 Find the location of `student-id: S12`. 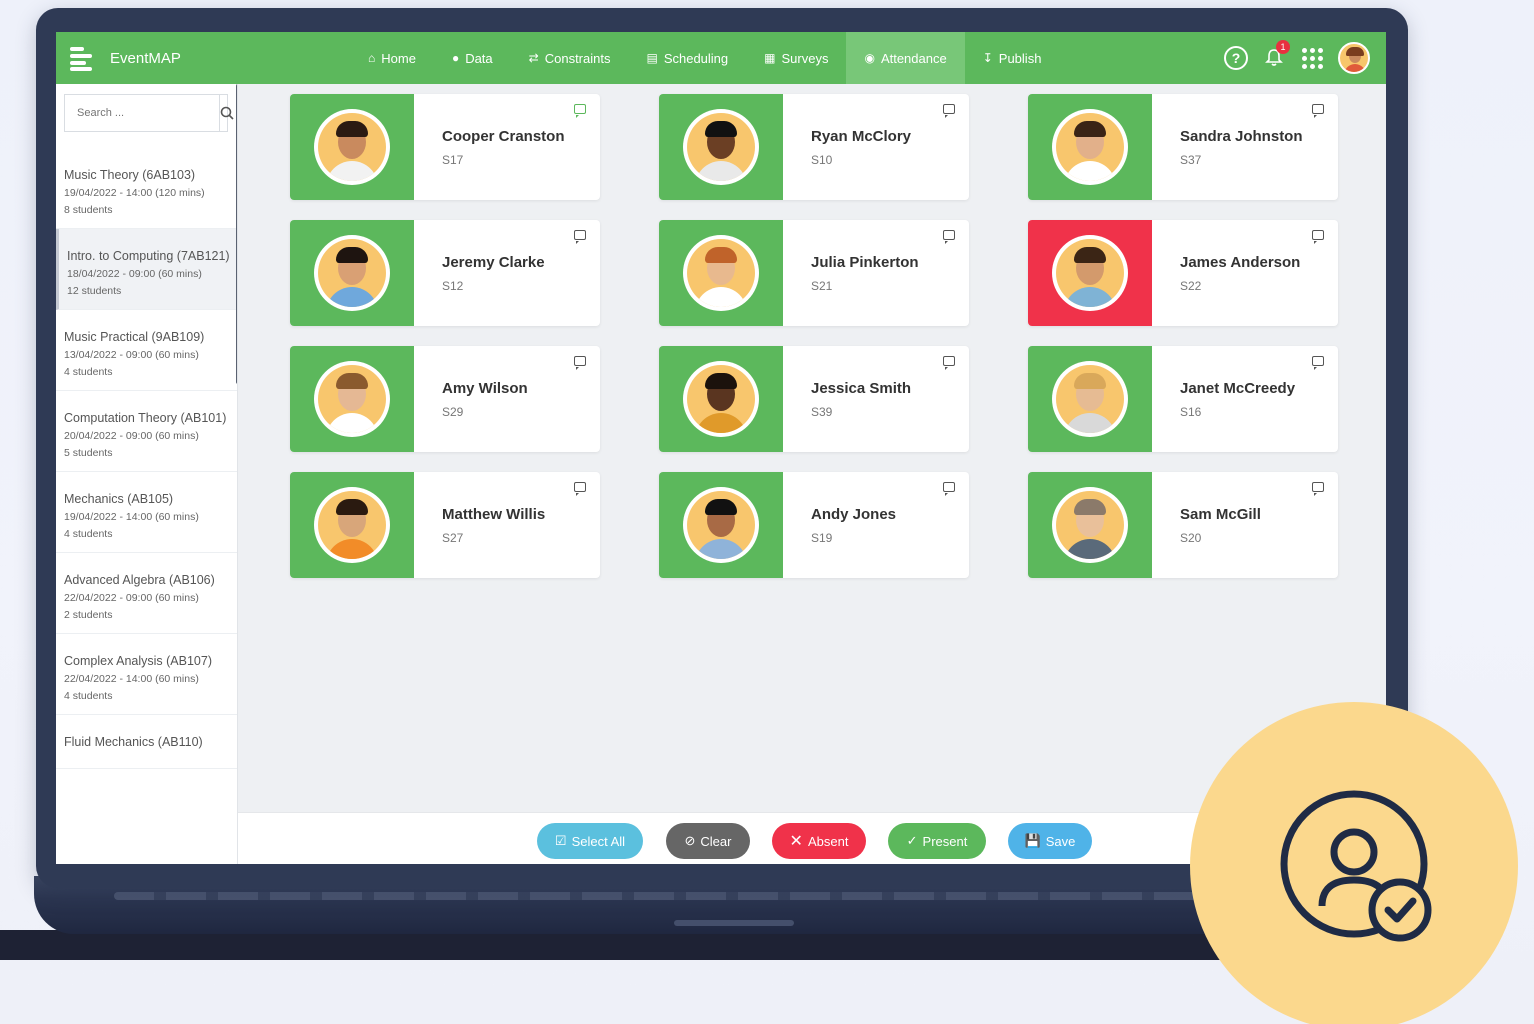

student-id: S12 is located at coordinates (453, 286).